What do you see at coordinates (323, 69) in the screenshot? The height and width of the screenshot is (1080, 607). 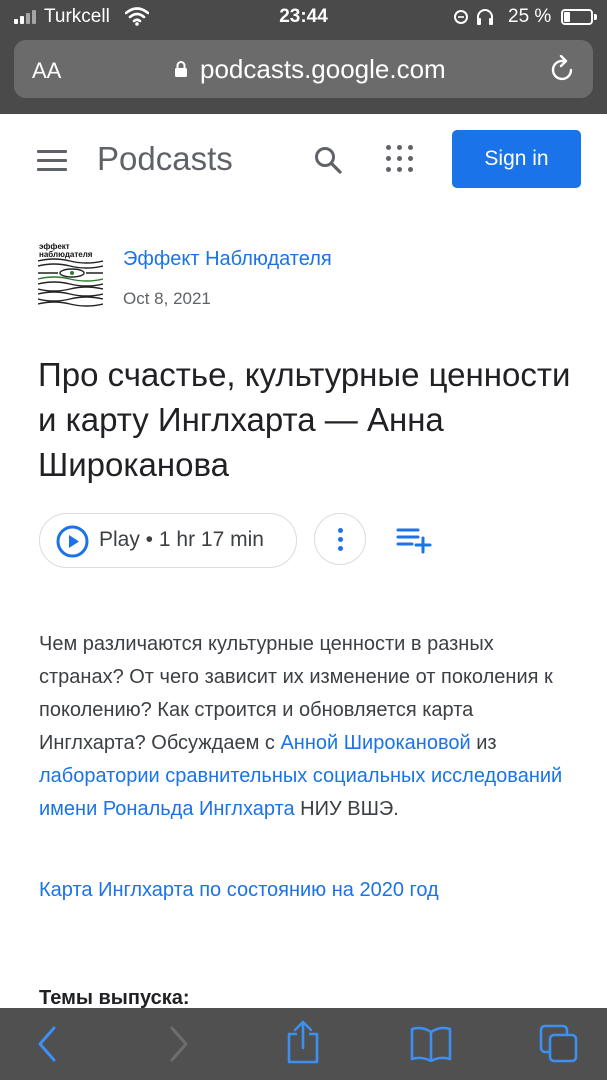 I see `url-text: podcasts.google.com` at bounding box center [323, 69].